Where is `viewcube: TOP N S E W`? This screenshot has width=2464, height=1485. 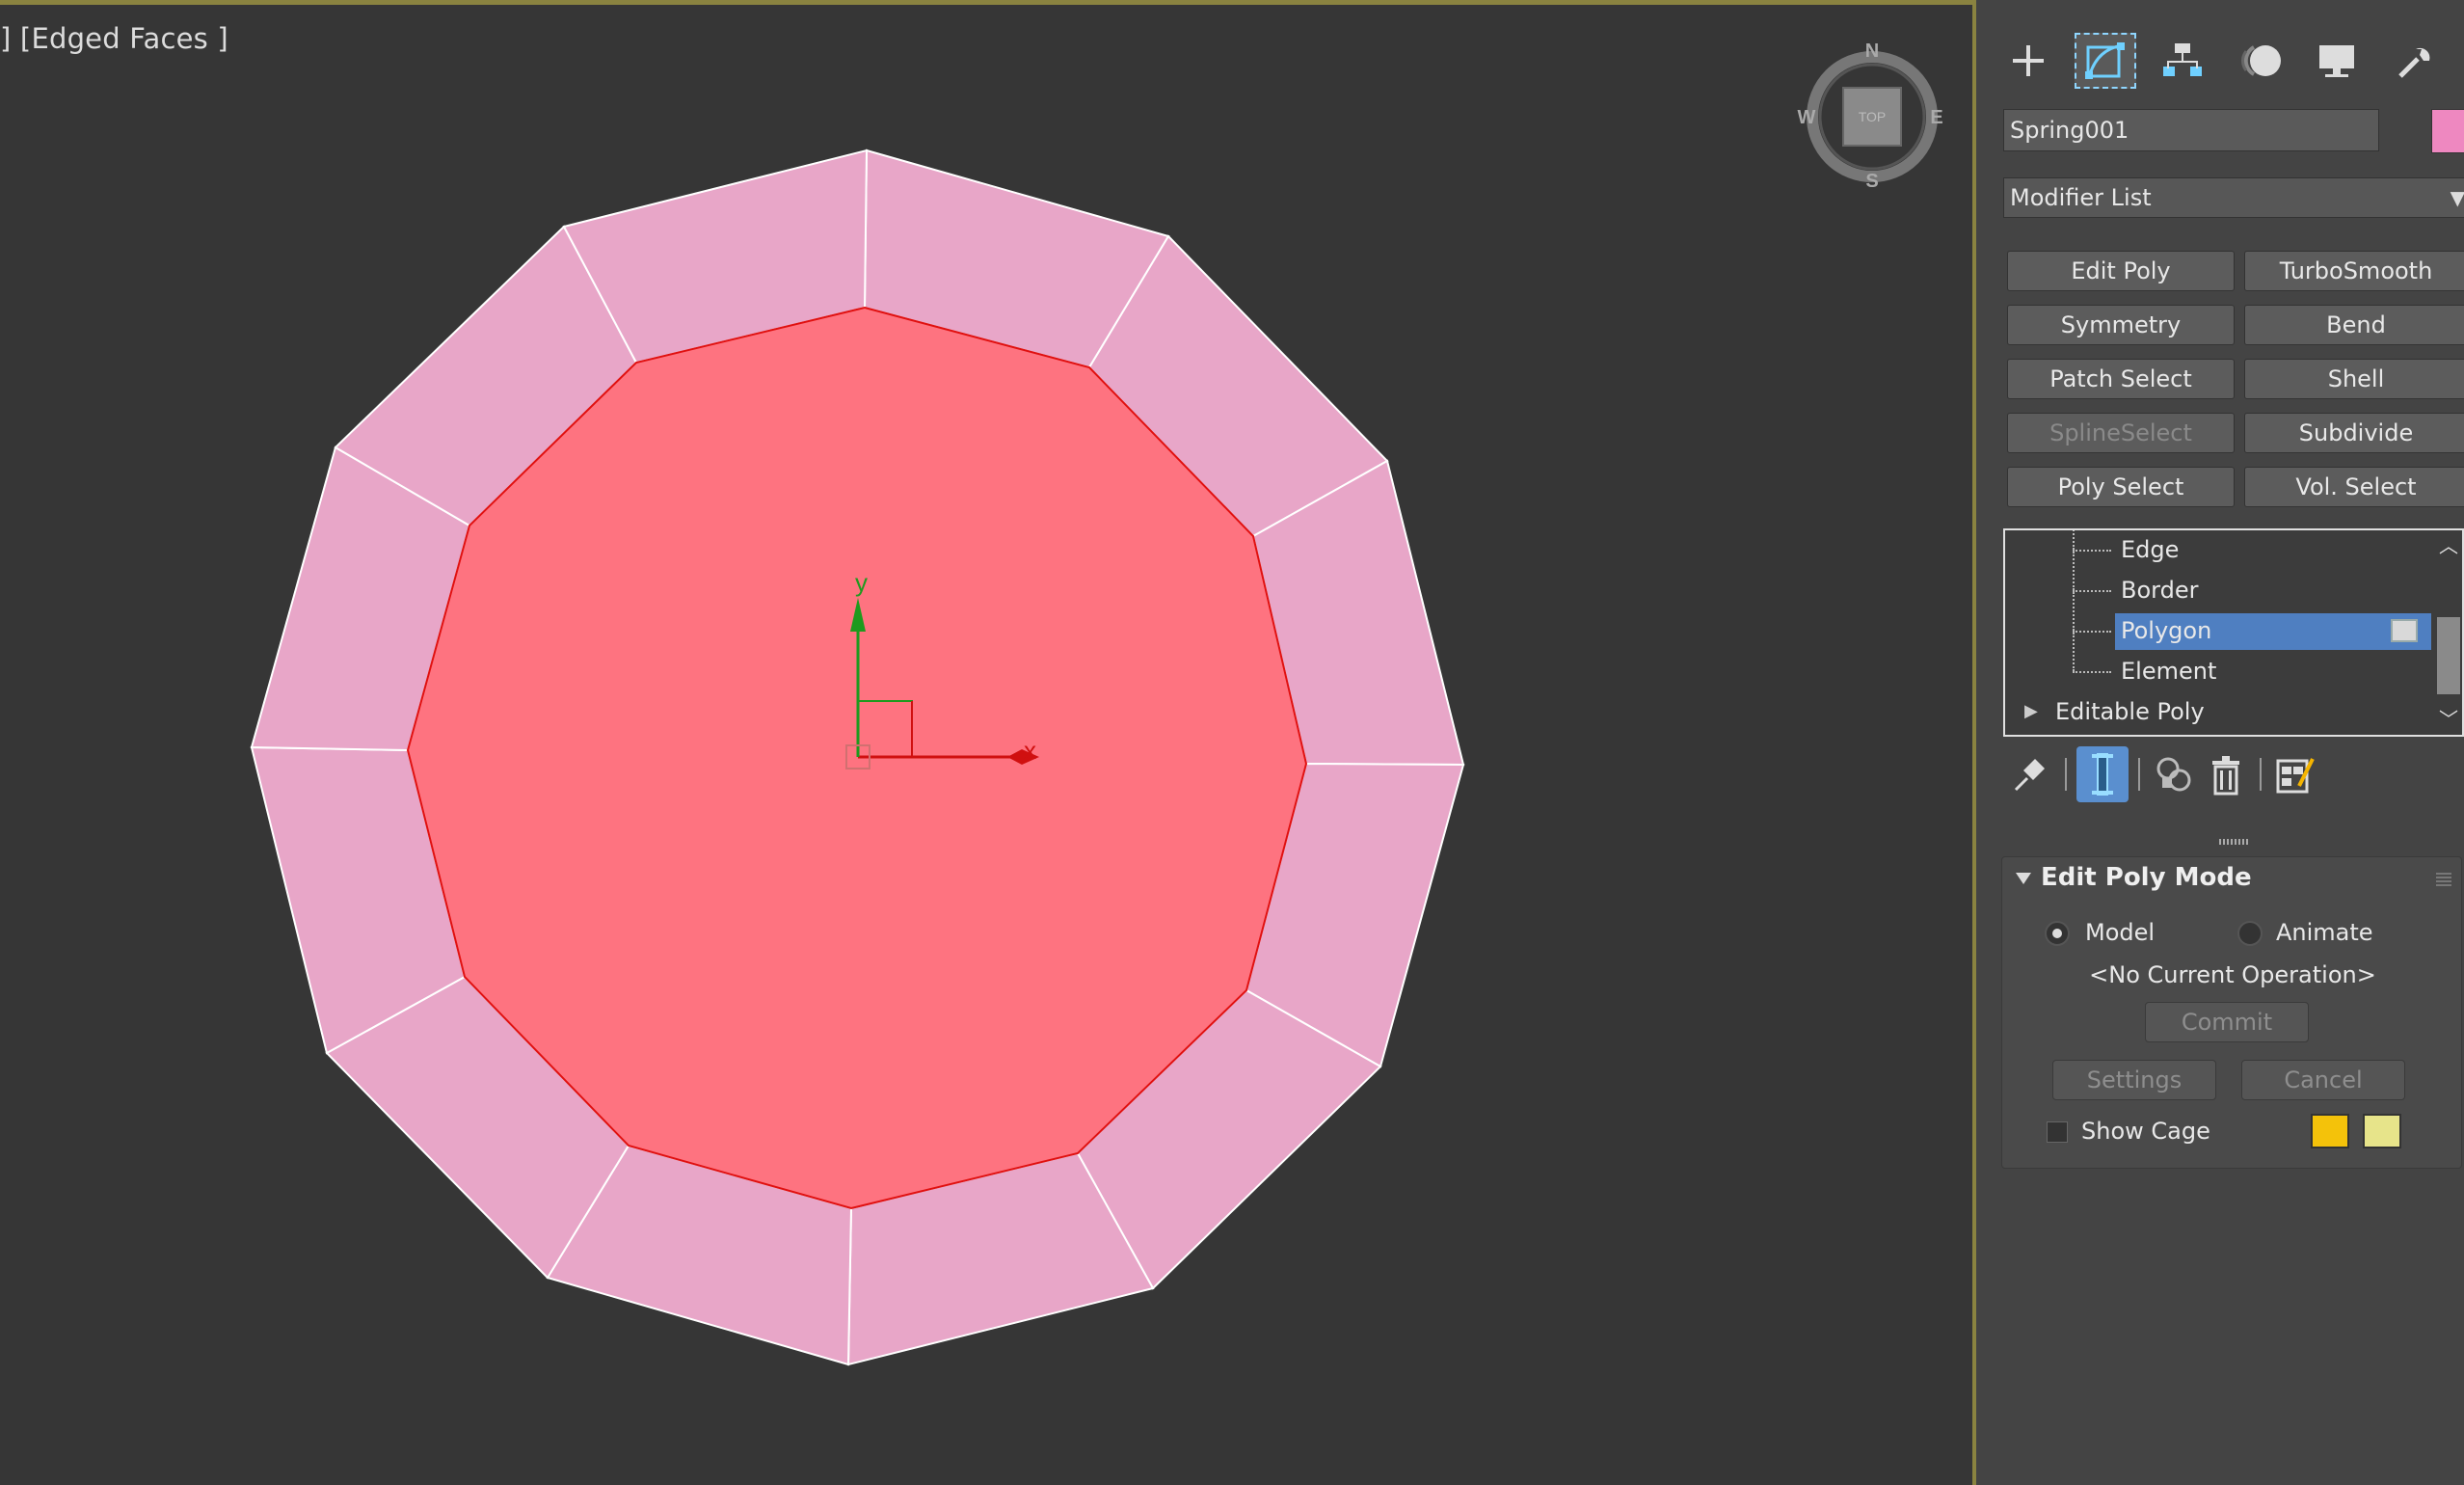 viewcube: TOP N S E W is located at coordinates (1870, 113).